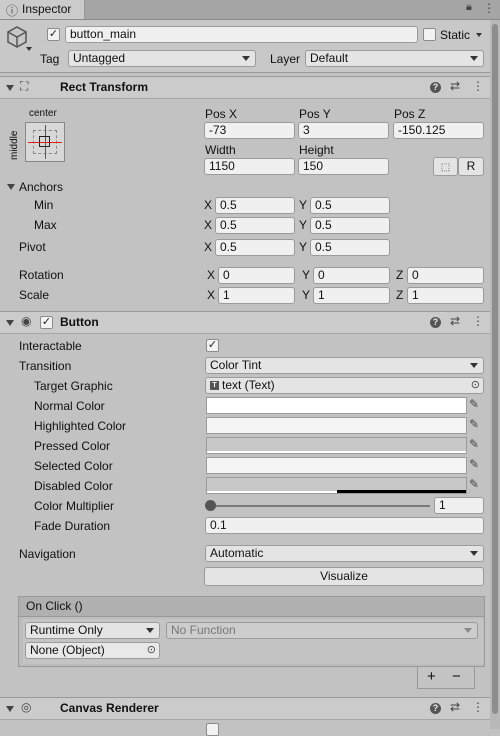  I want to click on static-dropdown-icon, so click(479, 35).